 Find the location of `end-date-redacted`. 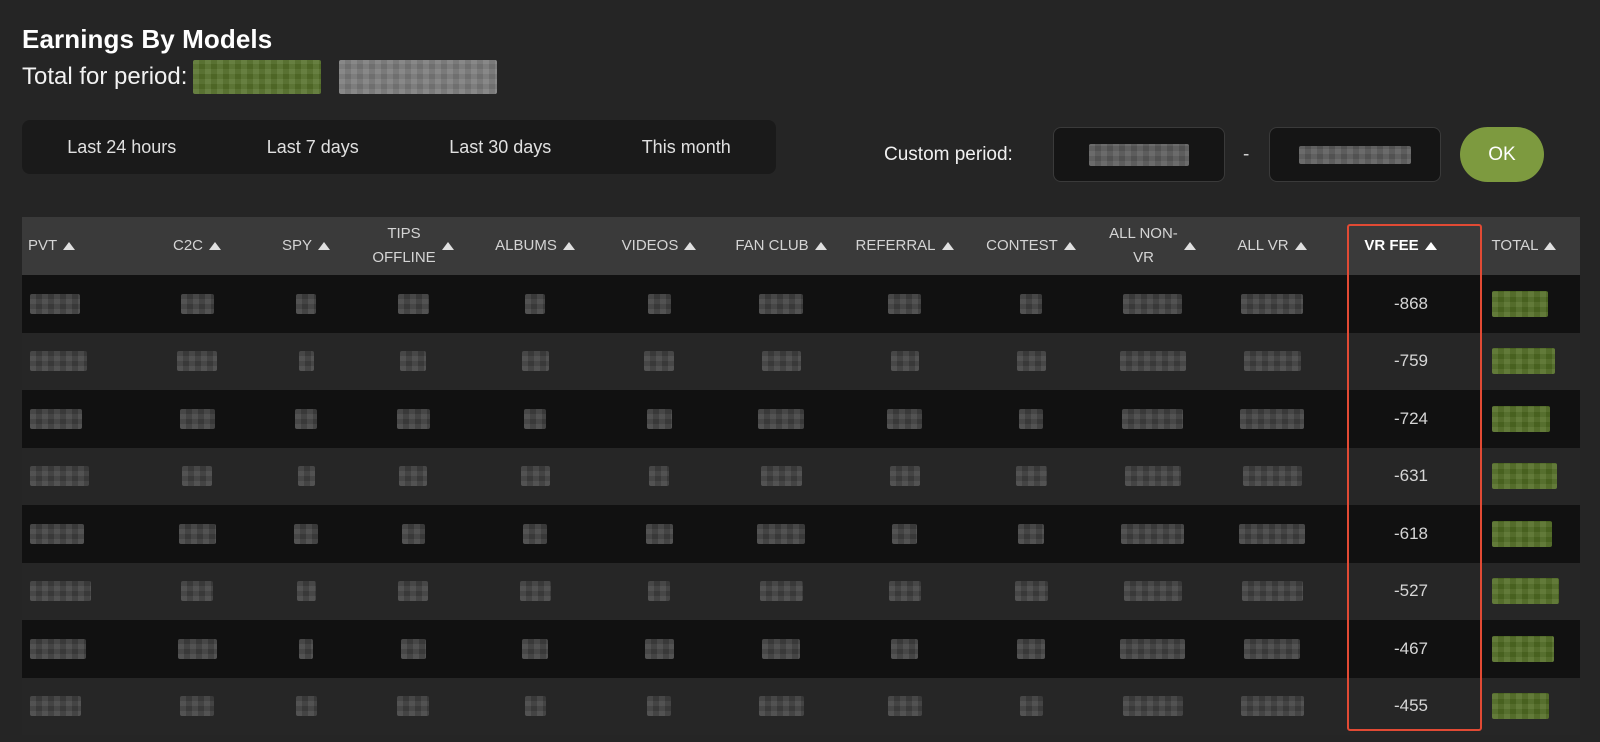

end-date-redacted is located at coordinates (1355, 154).